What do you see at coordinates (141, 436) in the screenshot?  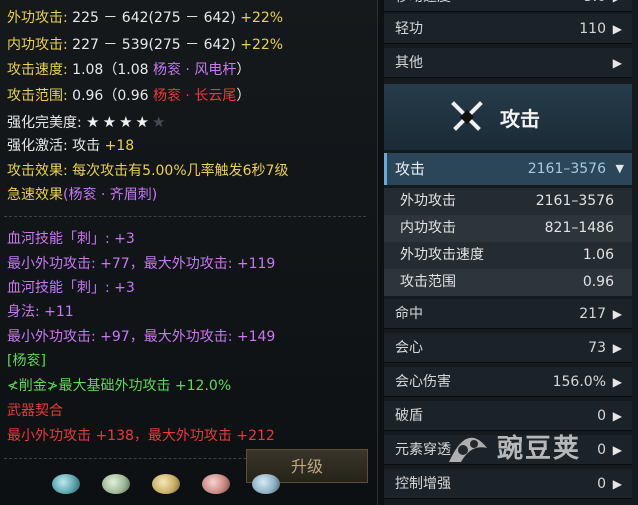 I see `weapon-fit-bonus: 最小外功攻击 +138，最大外功攻击 +212` at bounding box center [141, 436].